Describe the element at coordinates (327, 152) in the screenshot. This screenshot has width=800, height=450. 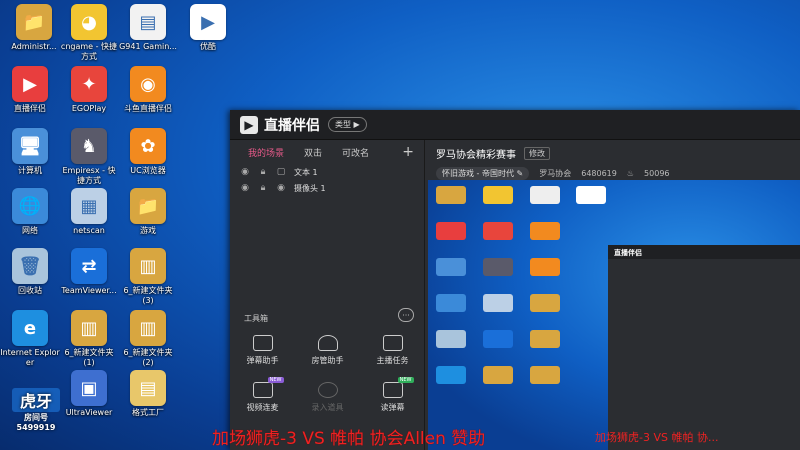
I see `scene-tabs: 我的场景 双击 可改名 +` at that location.